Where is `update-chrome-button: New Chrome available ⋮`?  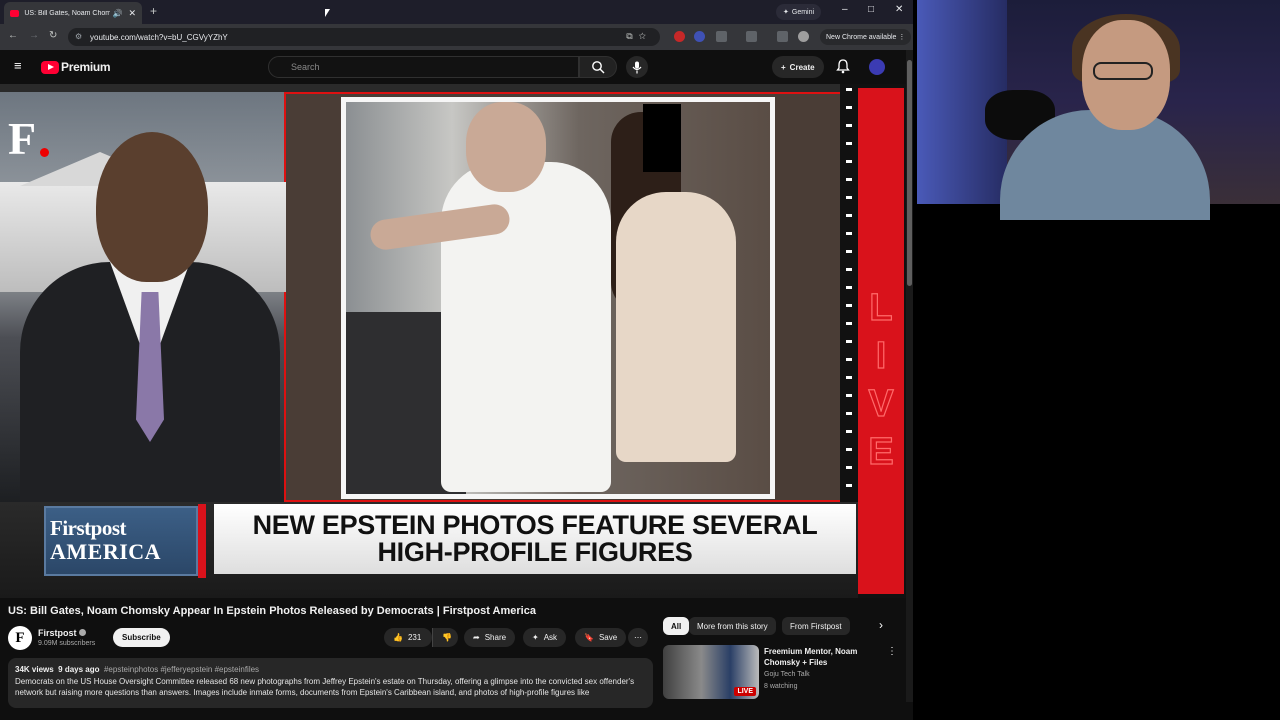
update-chrome-button: New Chrome available ⋮ is located at coordinates (866, 37).